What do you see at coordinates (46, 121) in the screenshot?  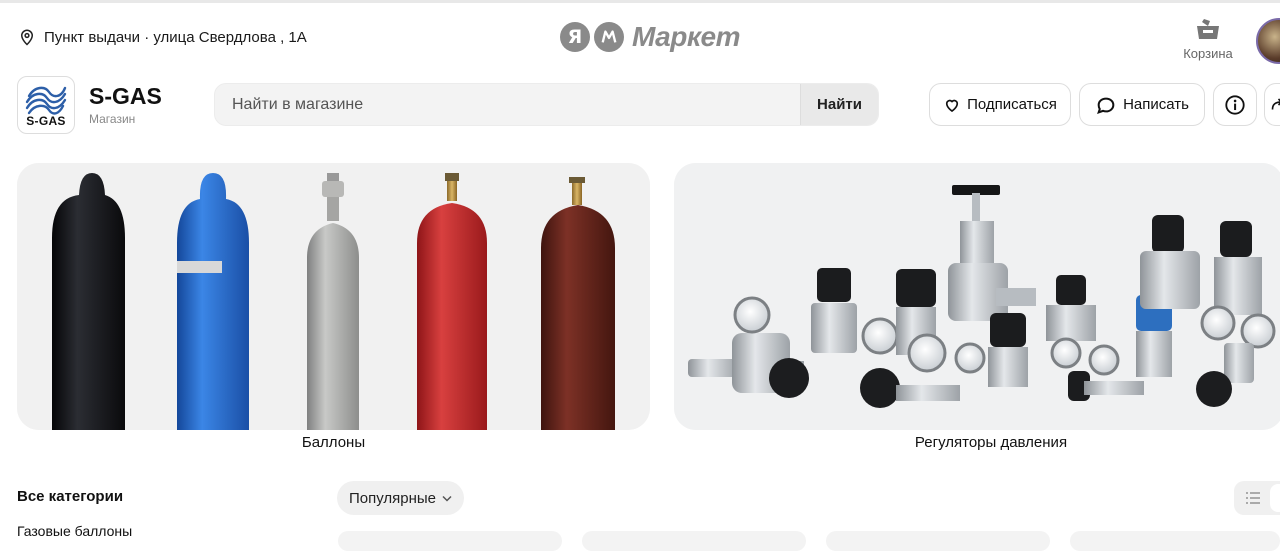 I see `shop-logo-text: S-GAS` at bounding box center [46, 121].